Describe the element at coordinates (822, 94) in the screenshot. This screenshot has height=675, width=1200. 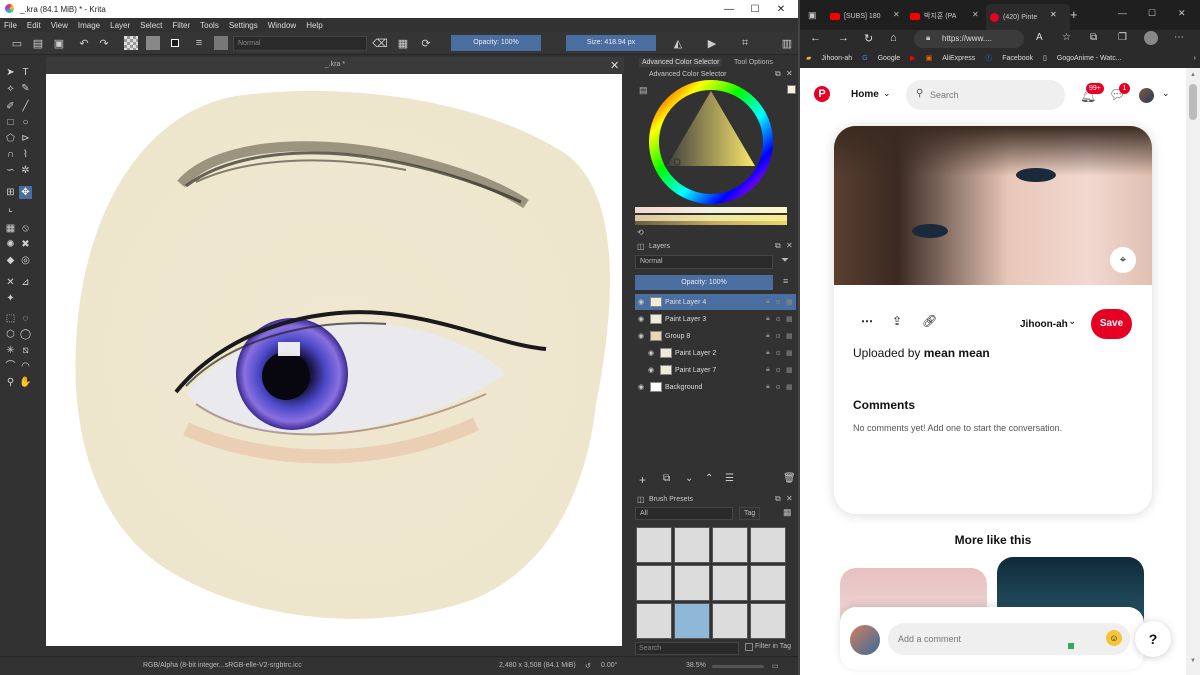
I see `pinterest-logo-icon: P` at that location.